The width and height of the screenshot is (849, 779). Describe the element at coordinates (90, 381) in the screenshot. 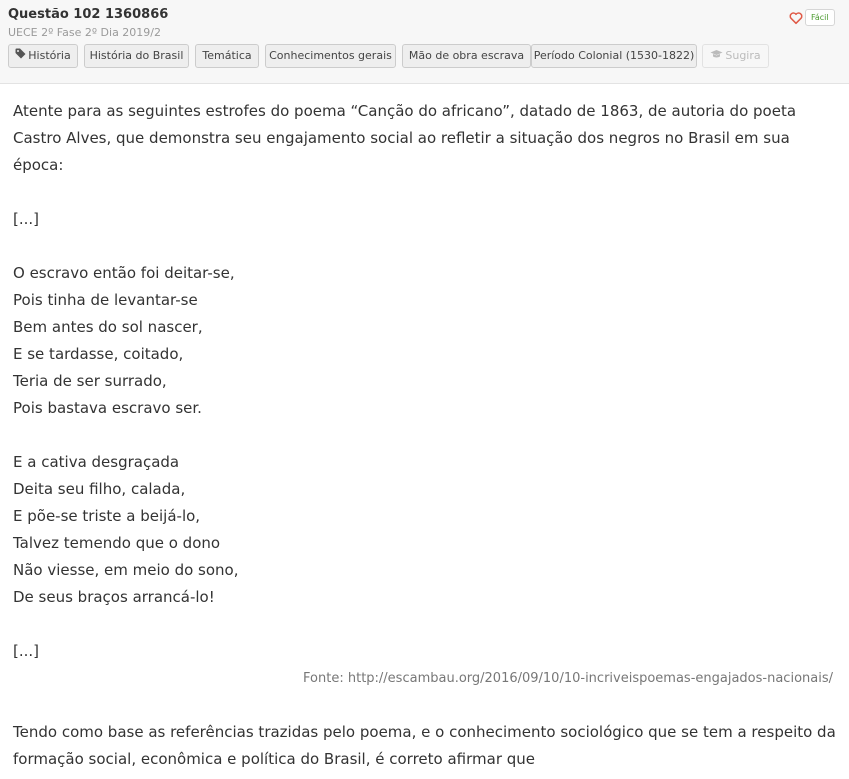

I see `poem-line: Teria de ser surrado,` at that location.